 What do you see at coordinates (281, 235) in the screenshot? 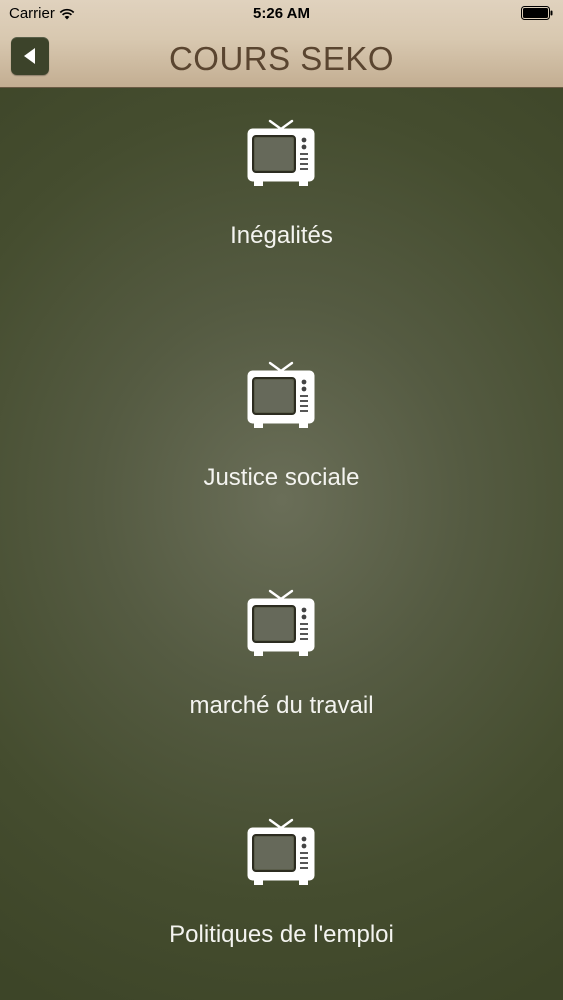
I see `course-label: Inégalités` at bounding box center [281, 235].